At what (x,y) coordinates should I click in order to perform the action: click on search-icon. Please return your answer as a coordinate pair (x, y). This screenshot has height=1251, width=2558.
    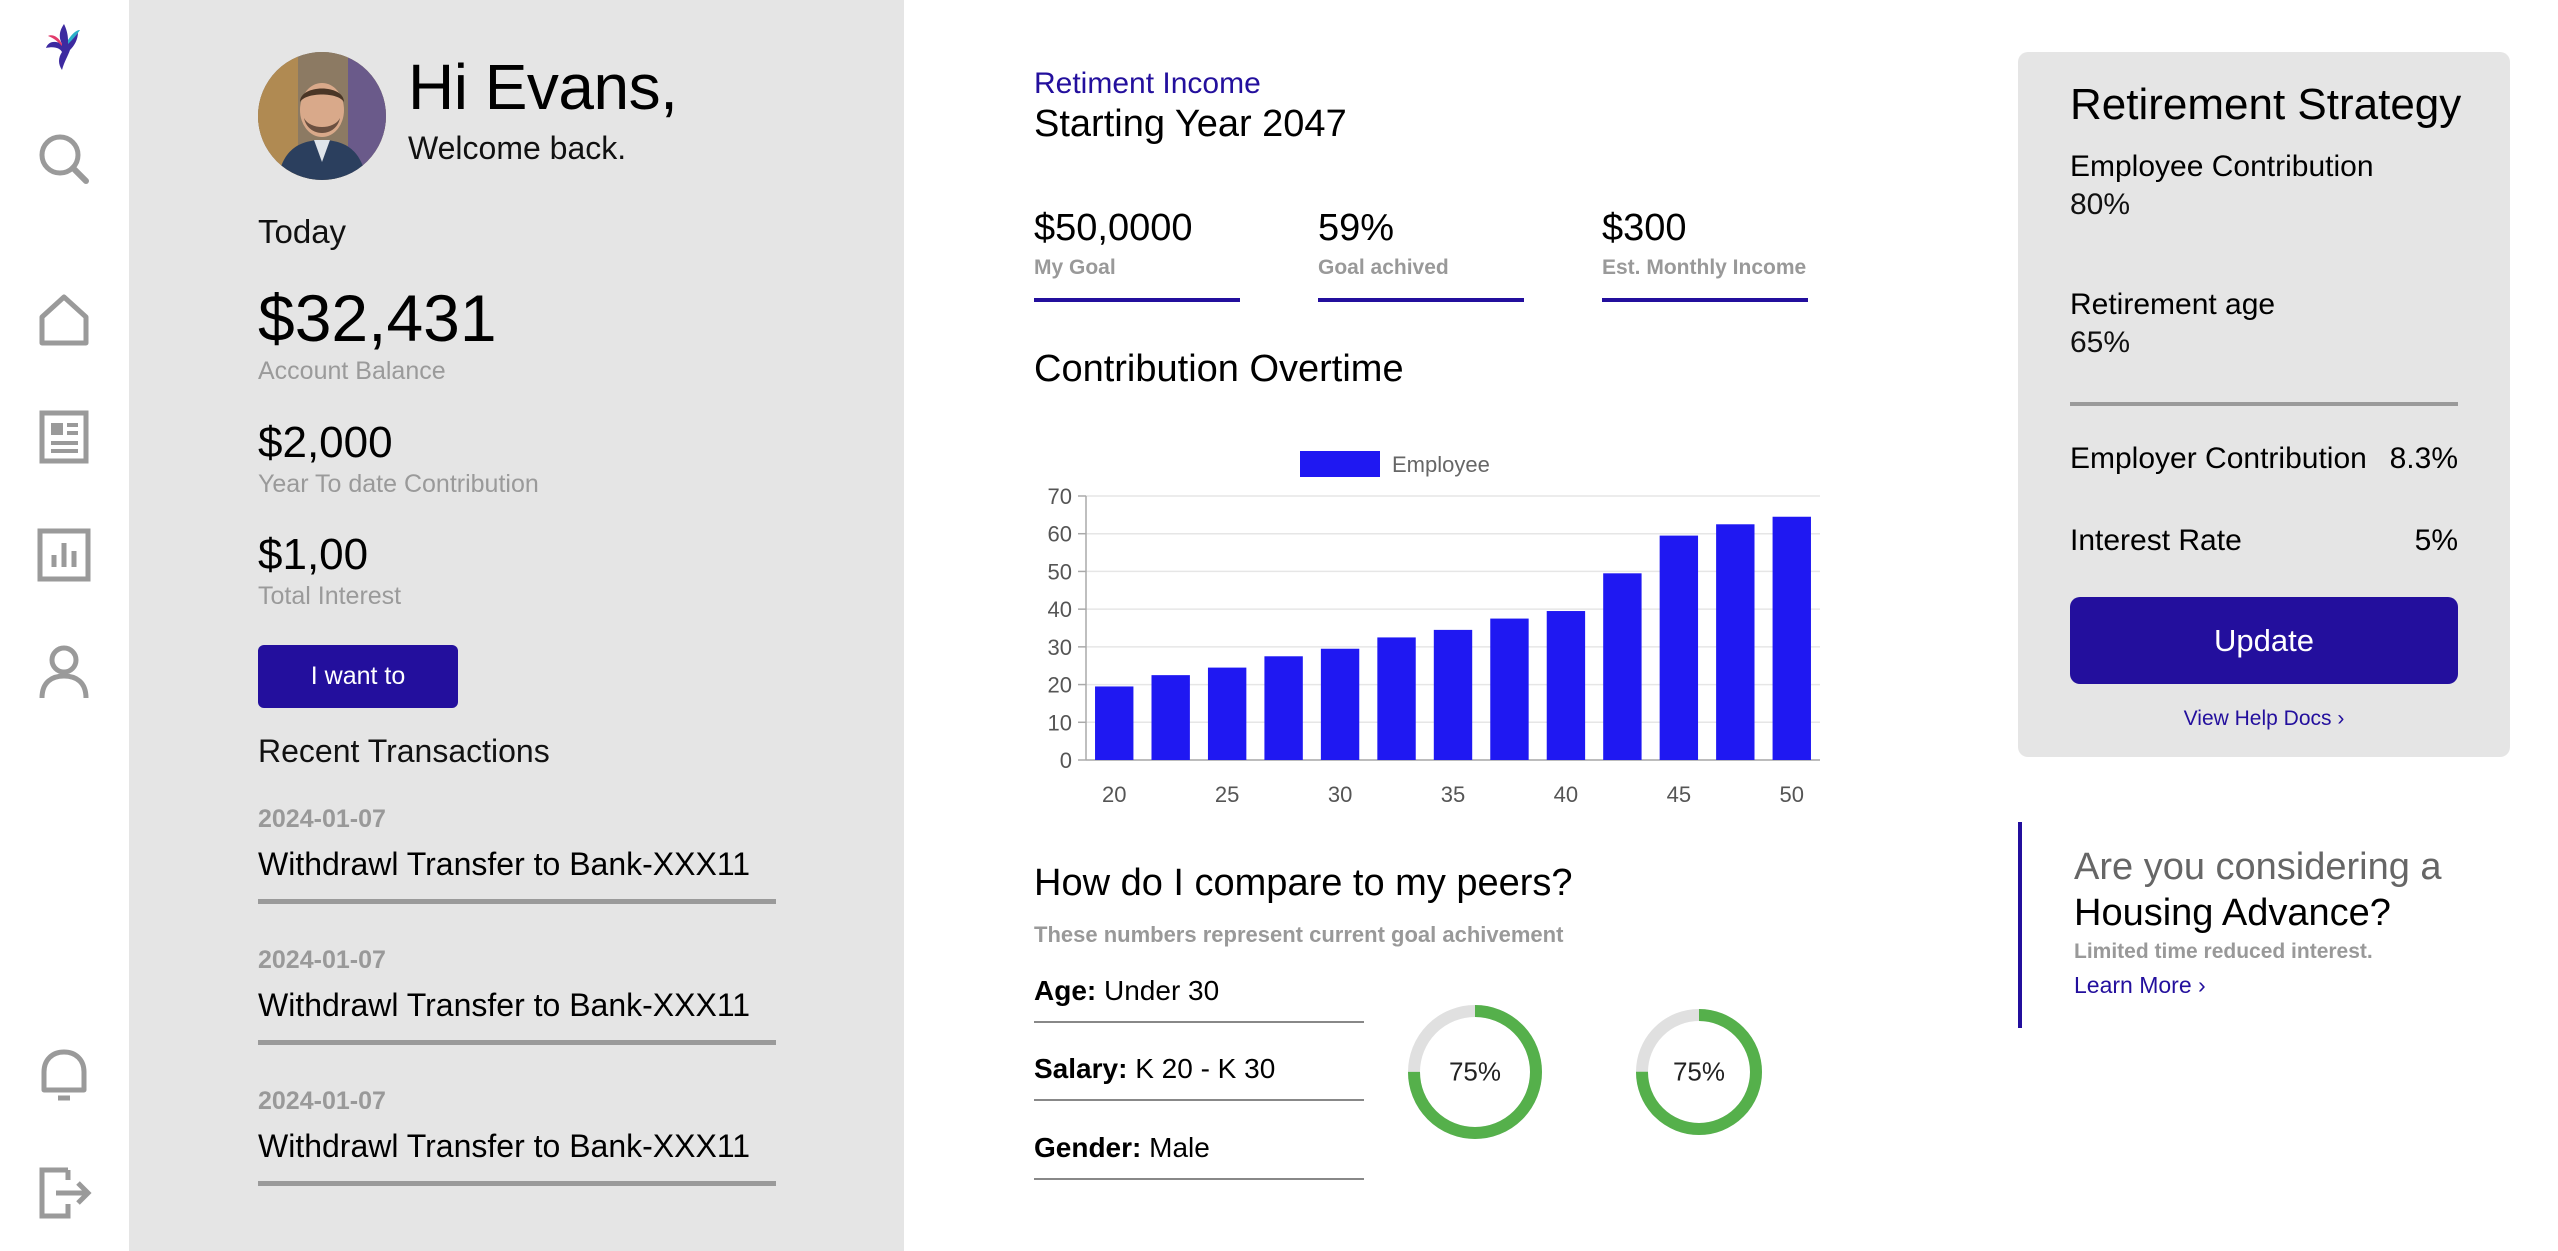
    Looking at the image, I should click on (64, 159).